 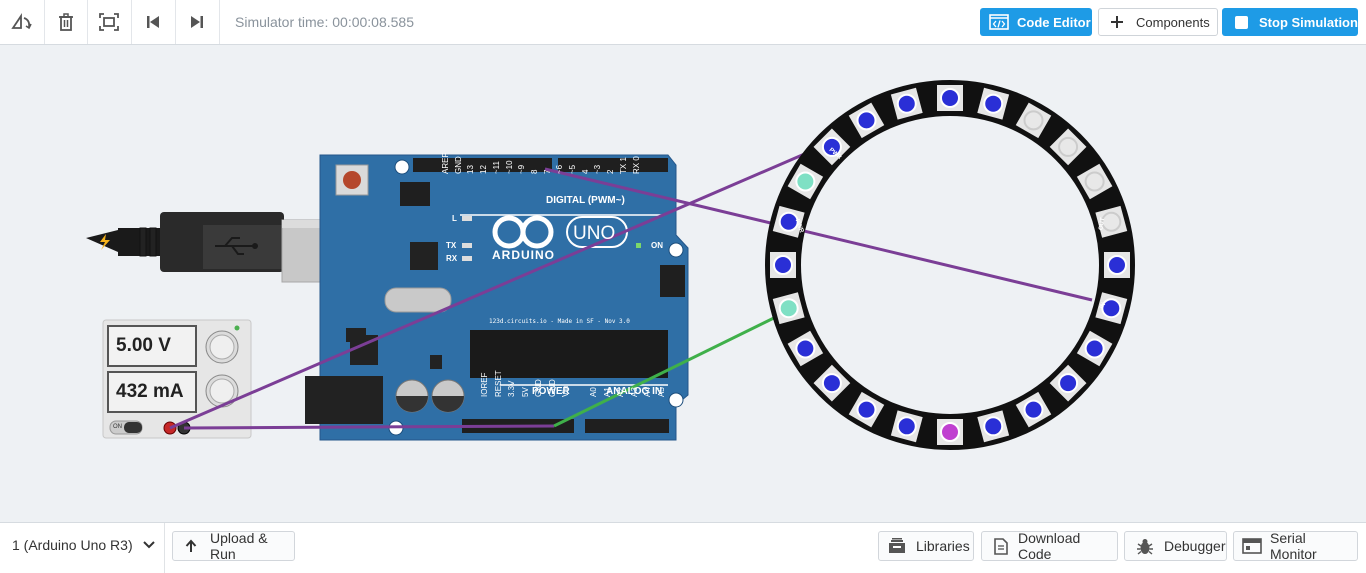 I want to click on serial-monitor-label: Serial Monitor, so click(x=1293, y=546).